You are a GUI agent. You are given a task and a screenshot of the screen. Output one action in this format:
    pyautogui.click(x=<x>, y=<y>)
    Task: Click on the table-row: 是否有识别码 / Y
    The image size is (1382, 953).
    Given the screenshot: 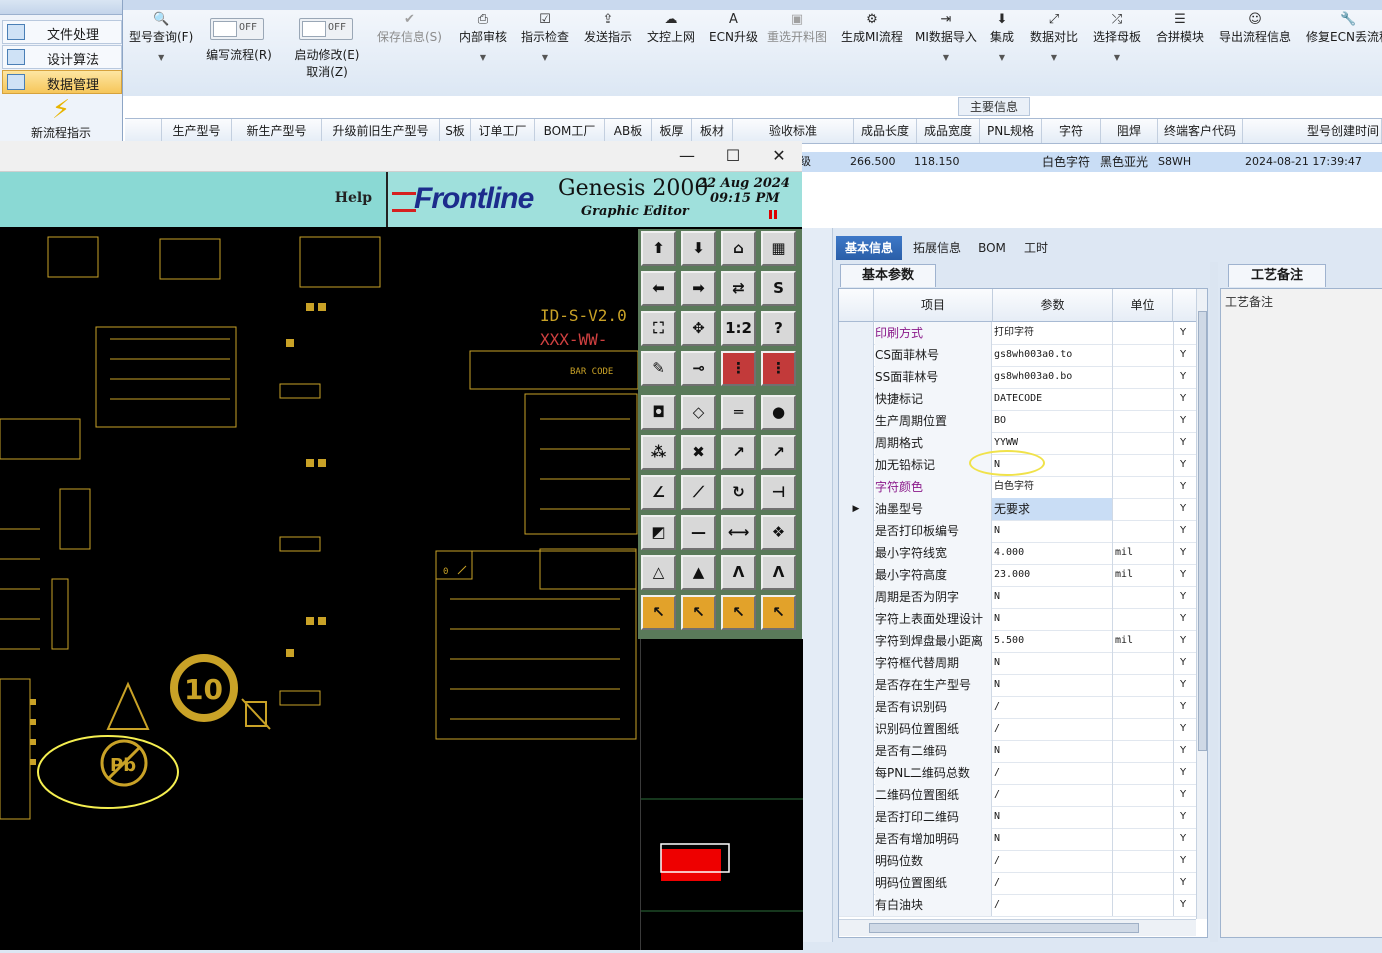 What is the action you would take?
    pyautogui.click(x=1023, y=707)
    